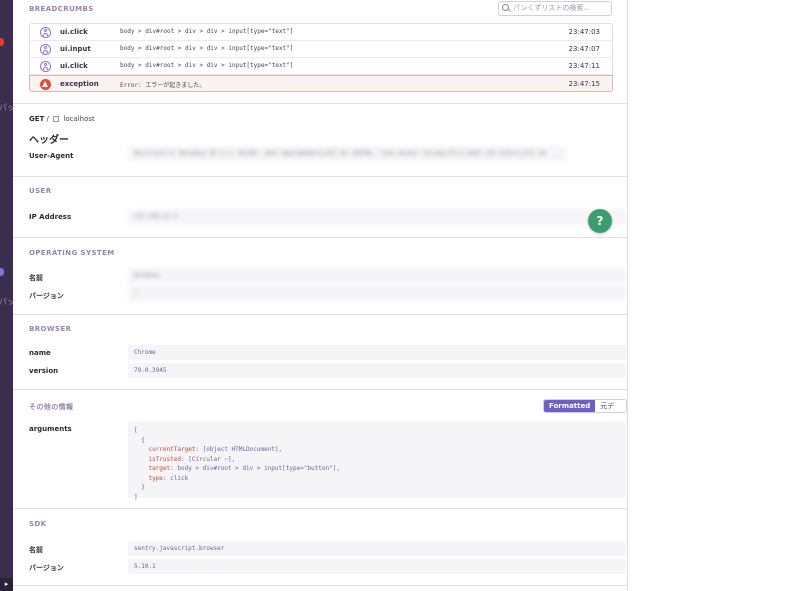 Image resolution: width=800 pixels, height=591 pixels. I want to click on code-line: {, so click(139, 440).